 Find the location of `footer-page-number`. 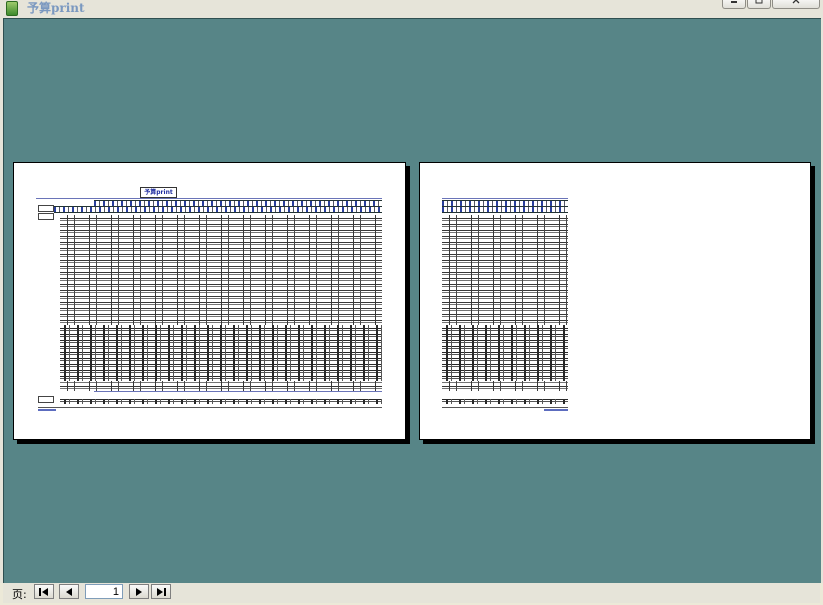

footer-page-number is located at coordinates (556, 410).